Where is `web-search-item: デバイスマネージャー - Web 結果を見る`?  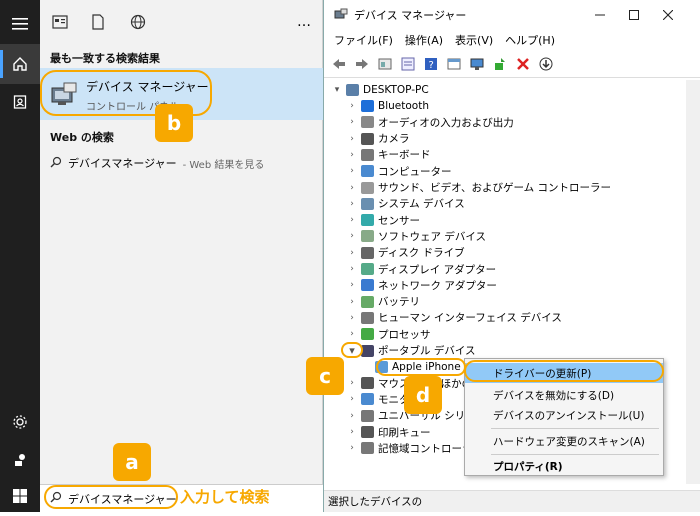
web-search-item: デバイスマネージャー - Web 結果を見る is located at coordinates (157, 163).